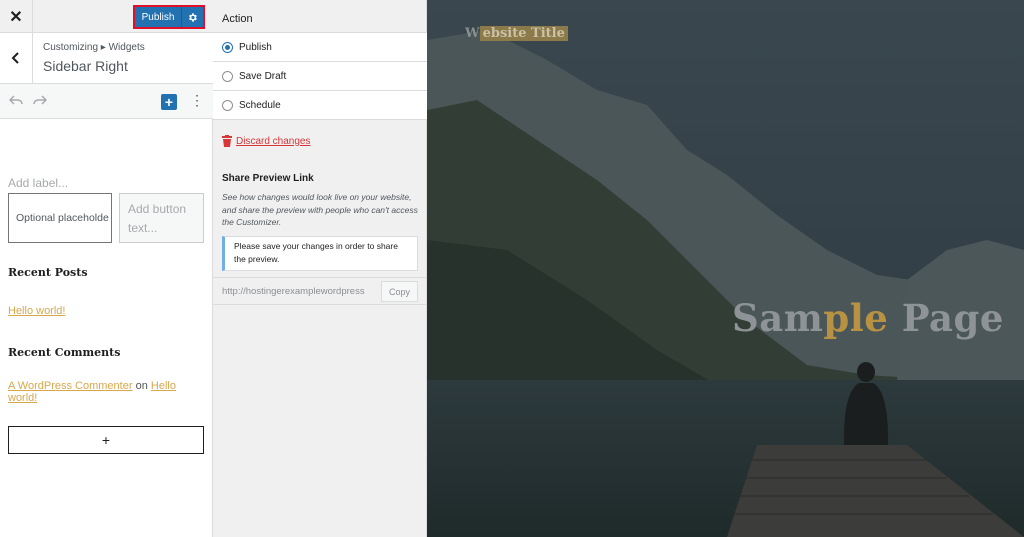 This screenshot has height=537, width=1024. I want to click on action-heading: Action, so click(237, 19).